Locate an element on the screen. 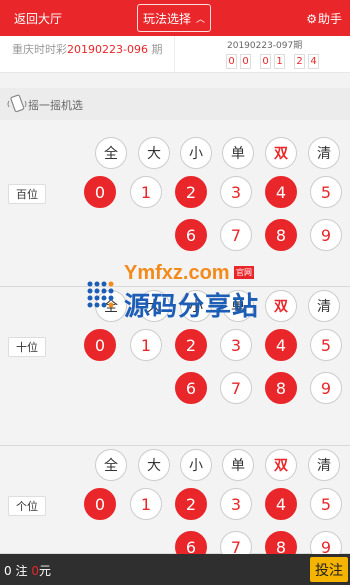  amount-unit: 元 is located at coordinates (44, 571).